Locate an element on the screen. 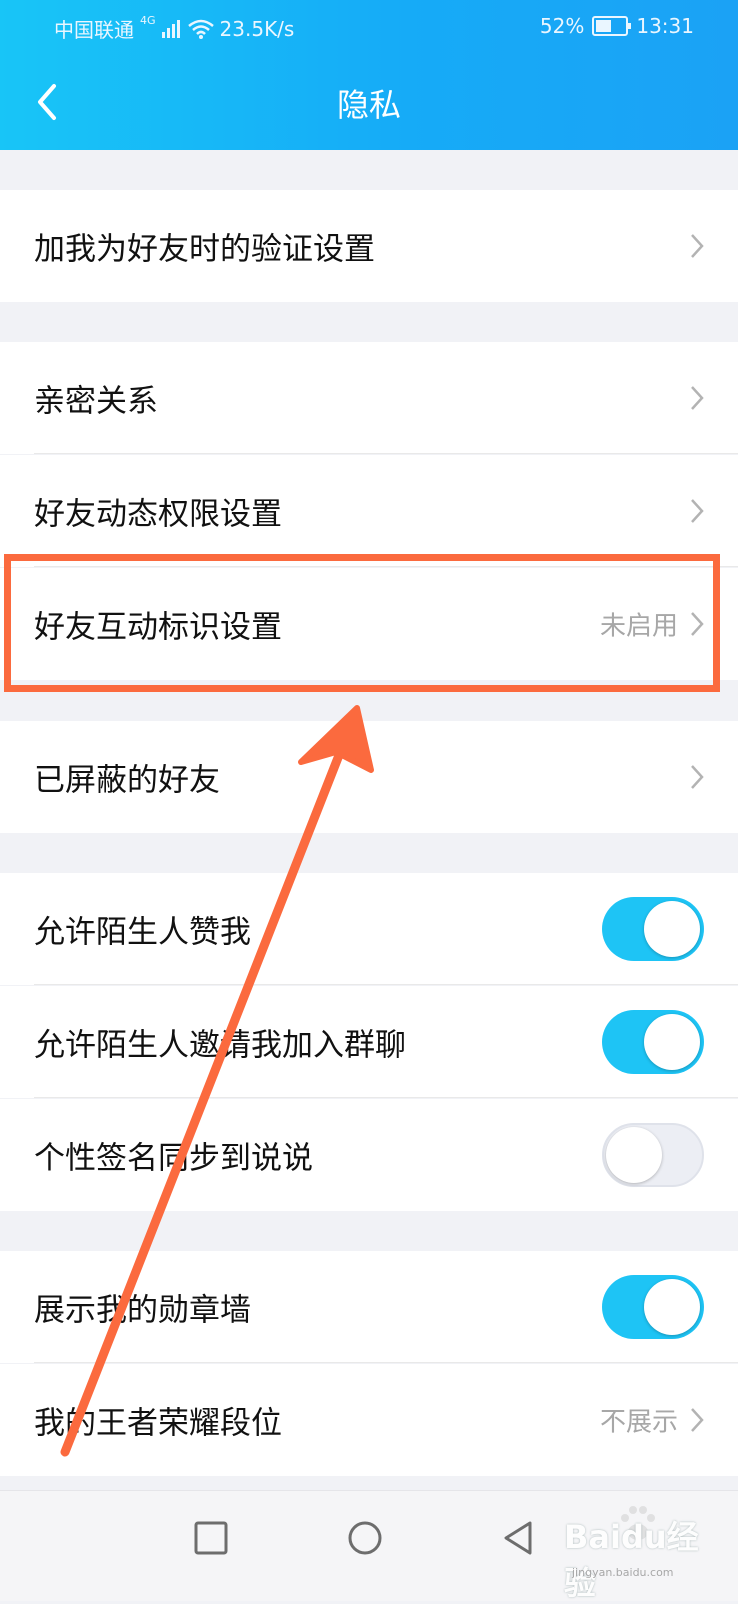  row-label: 亲密关系 is located at coordinates (96, 401).